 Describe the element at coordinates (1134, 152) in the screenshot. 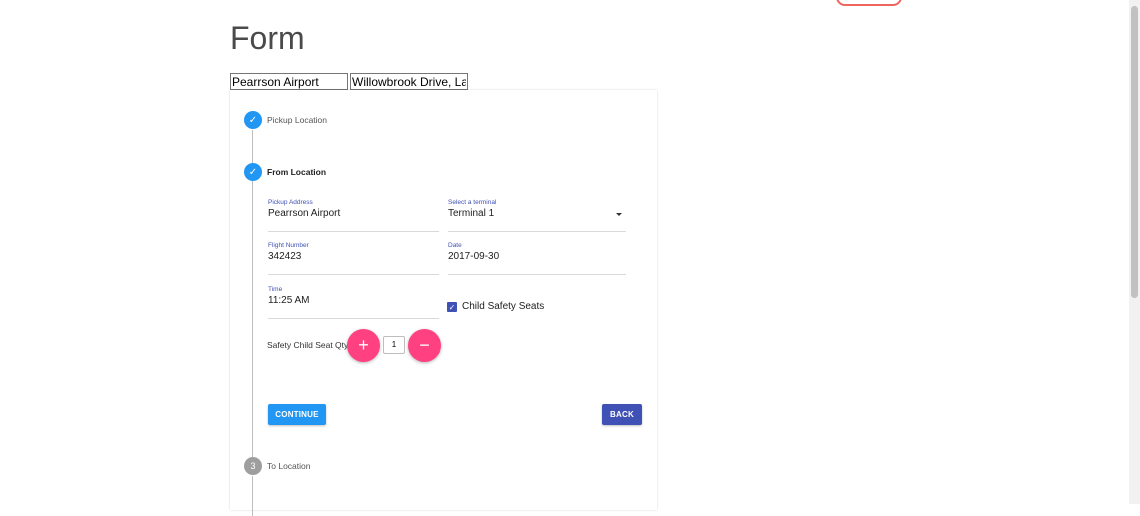

I see `scrollbar-thumb` at that location.